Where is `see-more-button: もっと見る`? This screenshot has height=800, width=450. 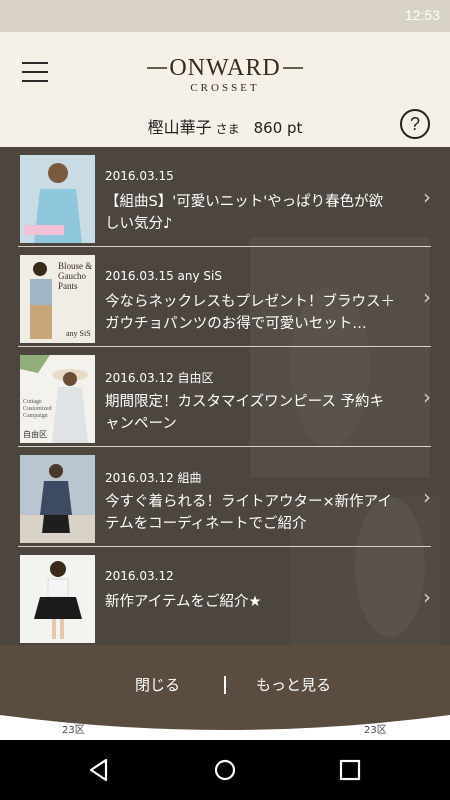 see-more-button: もっと見る is located at coordinates (293, 684).